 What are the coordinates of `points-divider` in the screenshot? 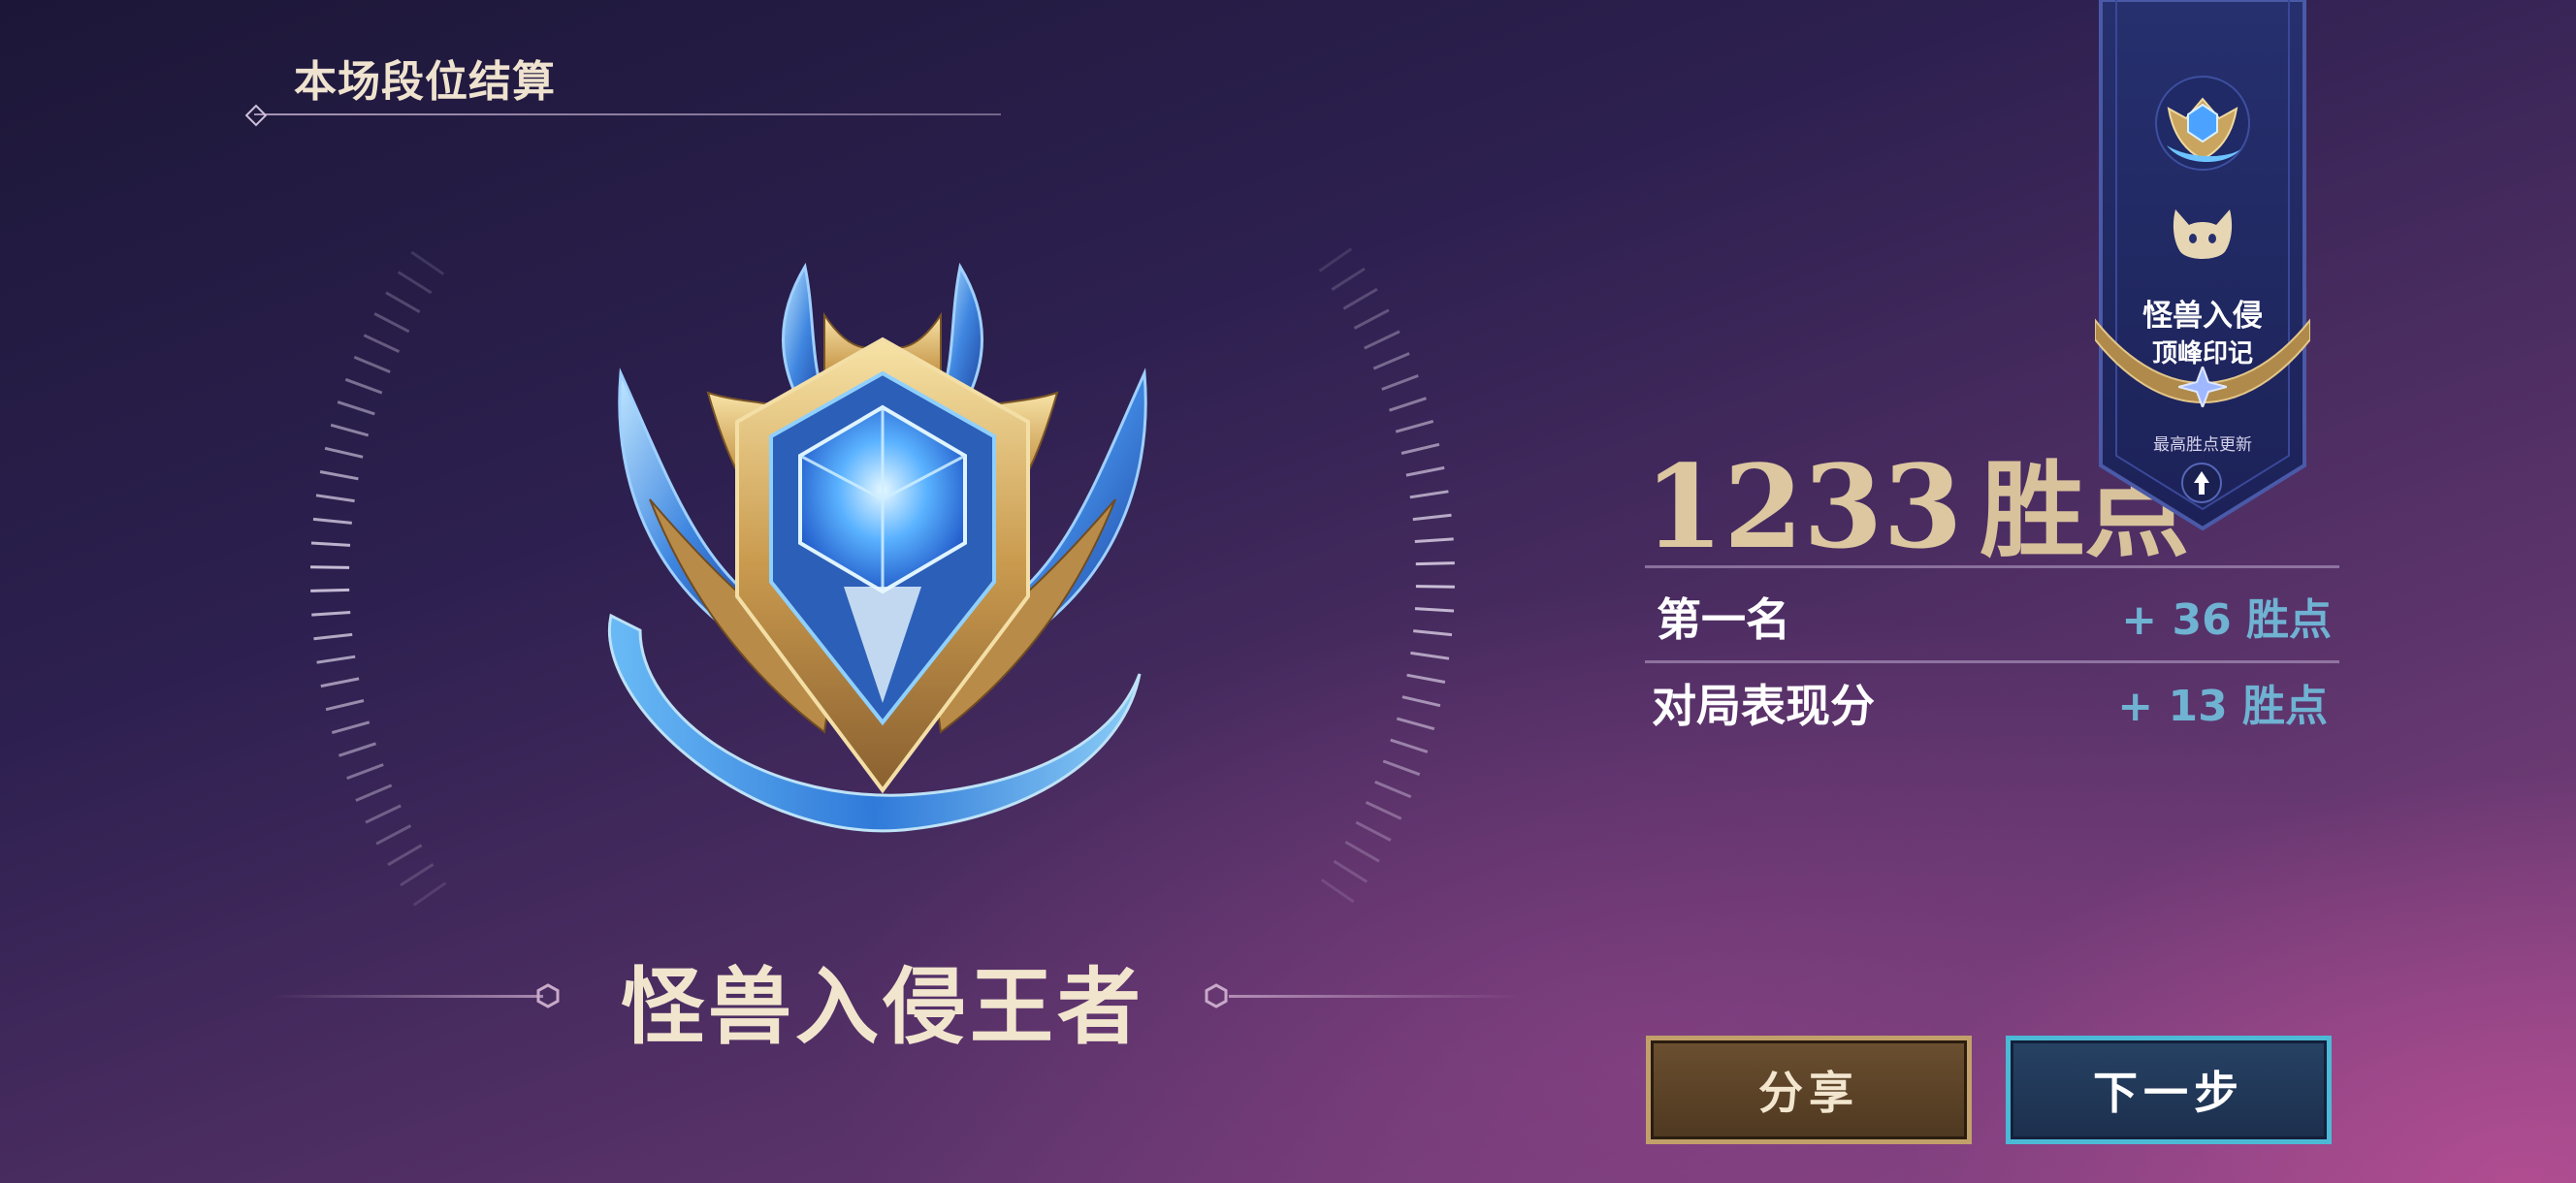 It's located at (1992, 566).